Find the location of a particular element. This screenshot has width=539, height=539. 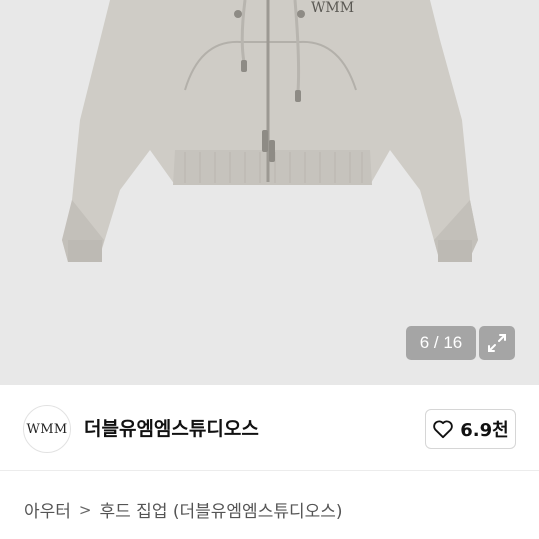

follow-shop-button: 6.9천 is located at coordinates (470, 429).